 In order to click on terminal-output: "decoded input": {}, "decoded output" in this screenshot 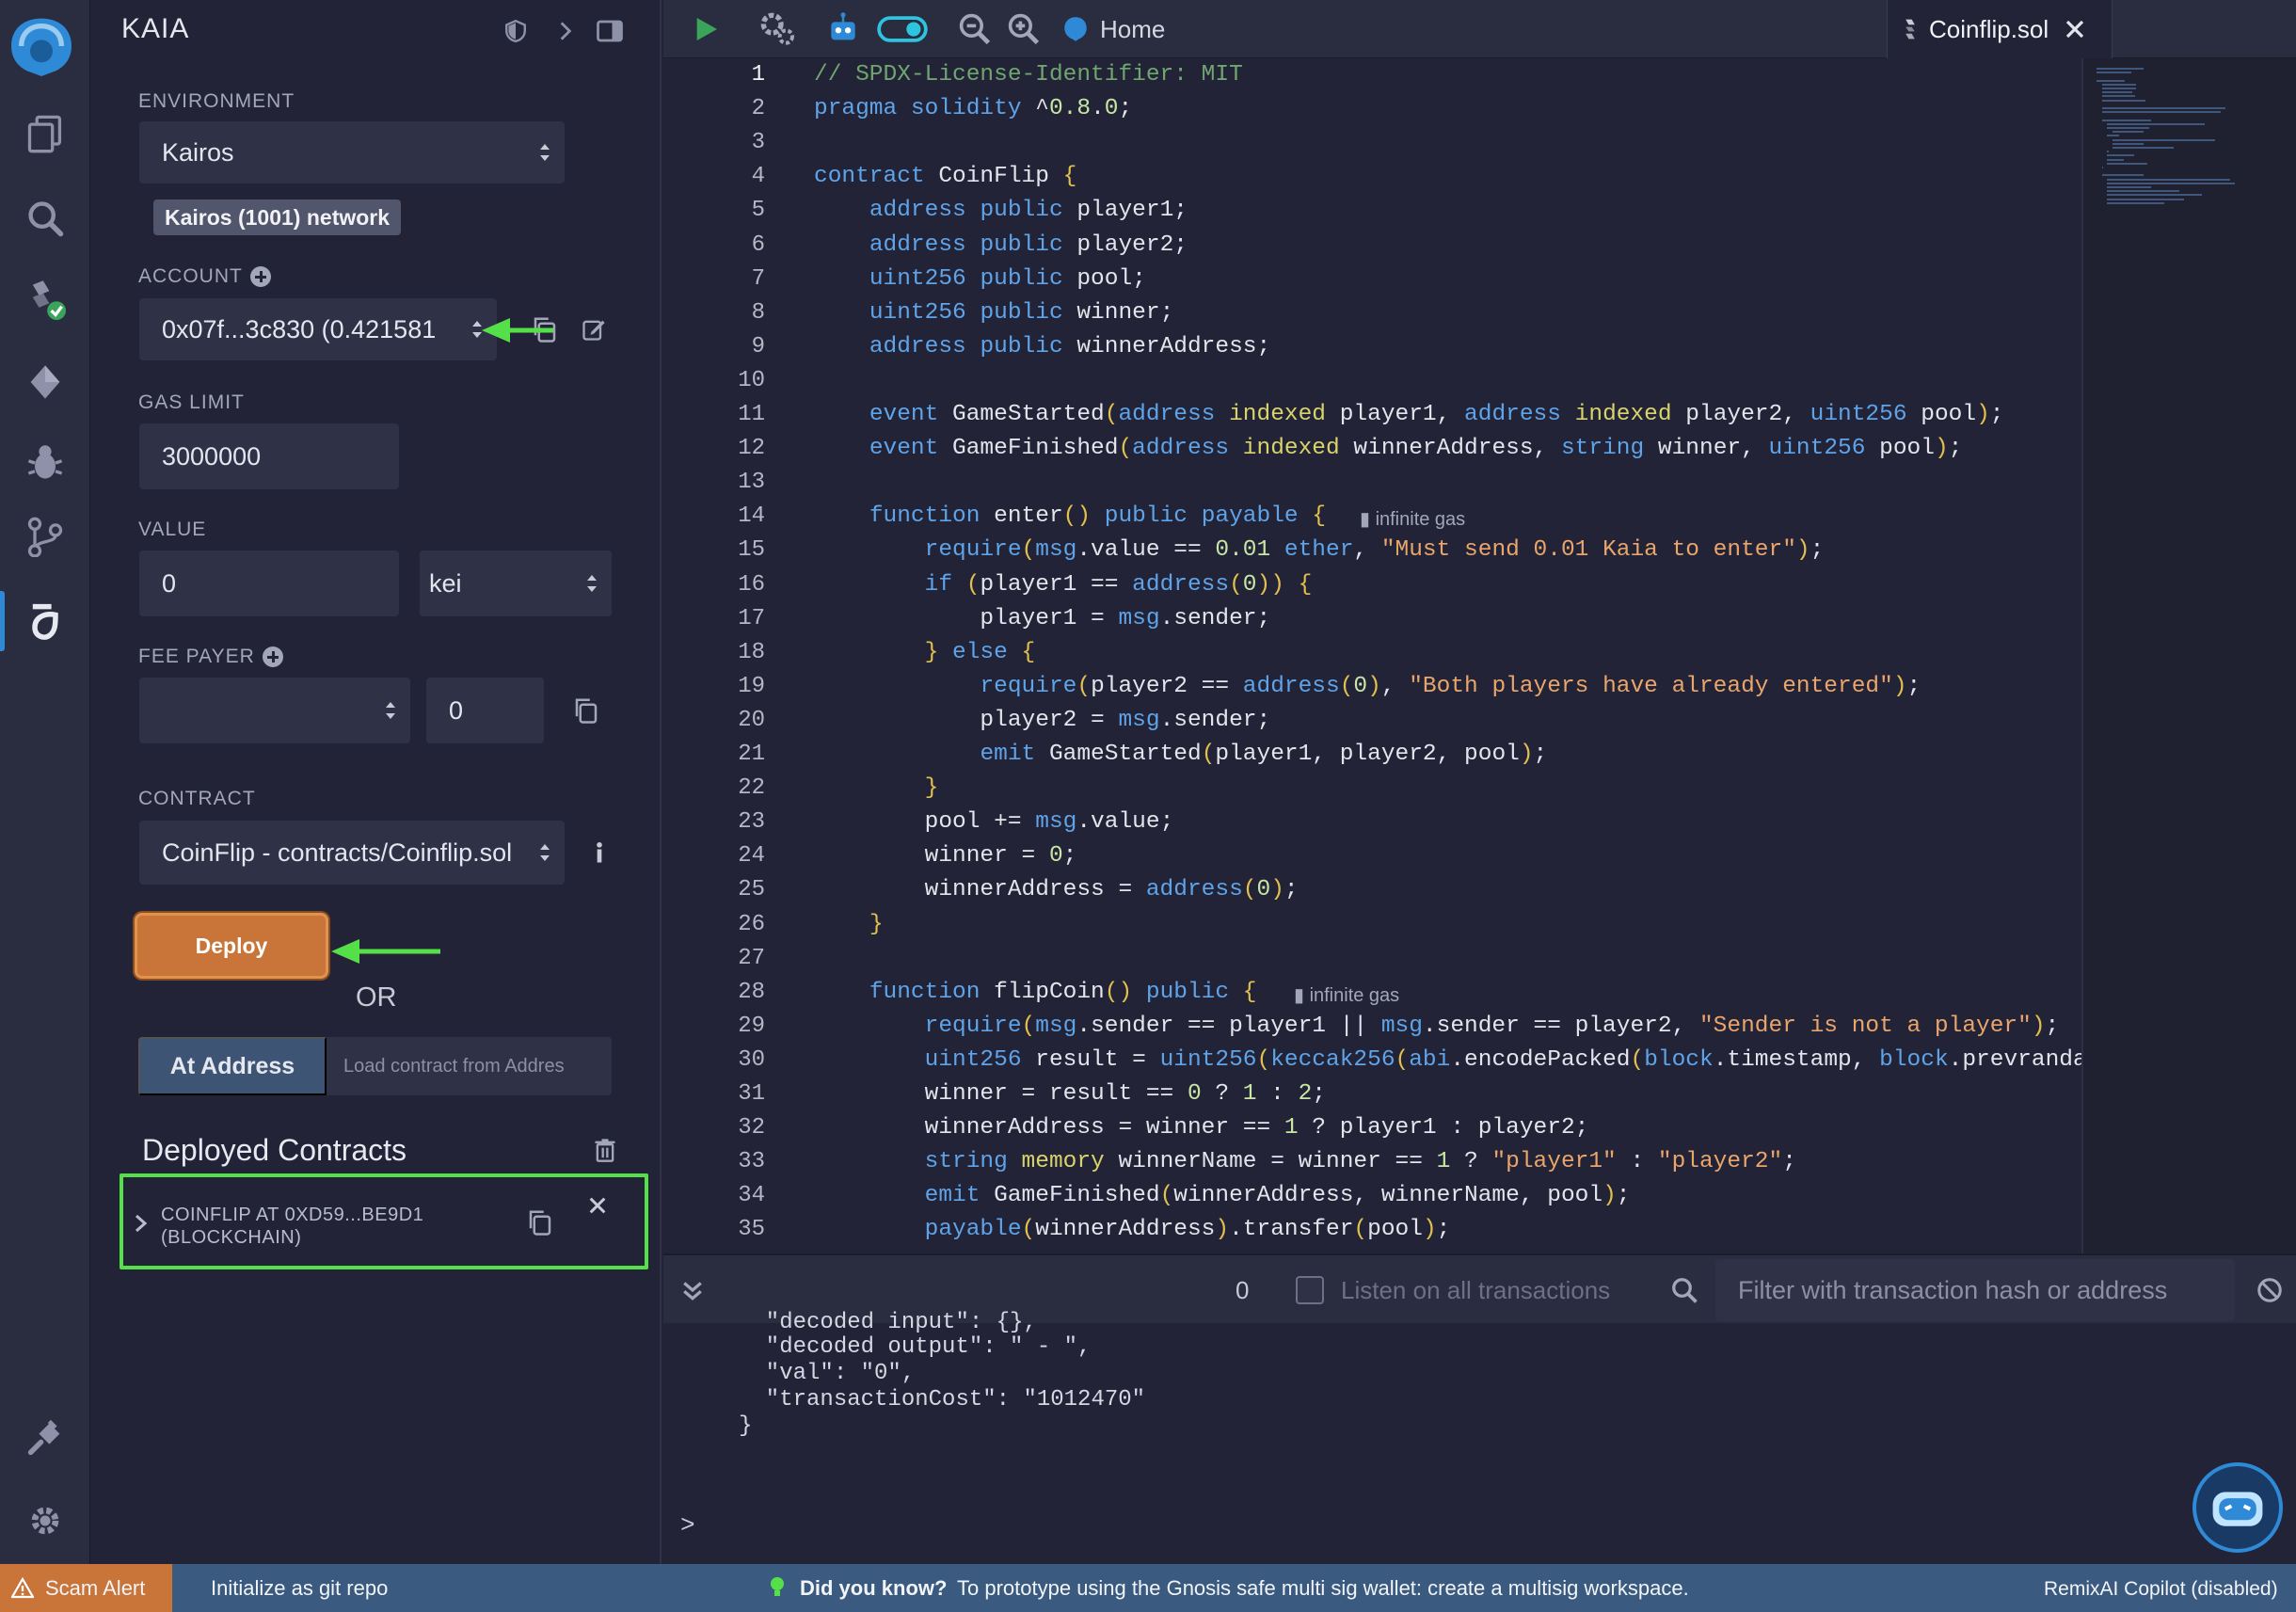, I will do `click(1479, 1437)`.